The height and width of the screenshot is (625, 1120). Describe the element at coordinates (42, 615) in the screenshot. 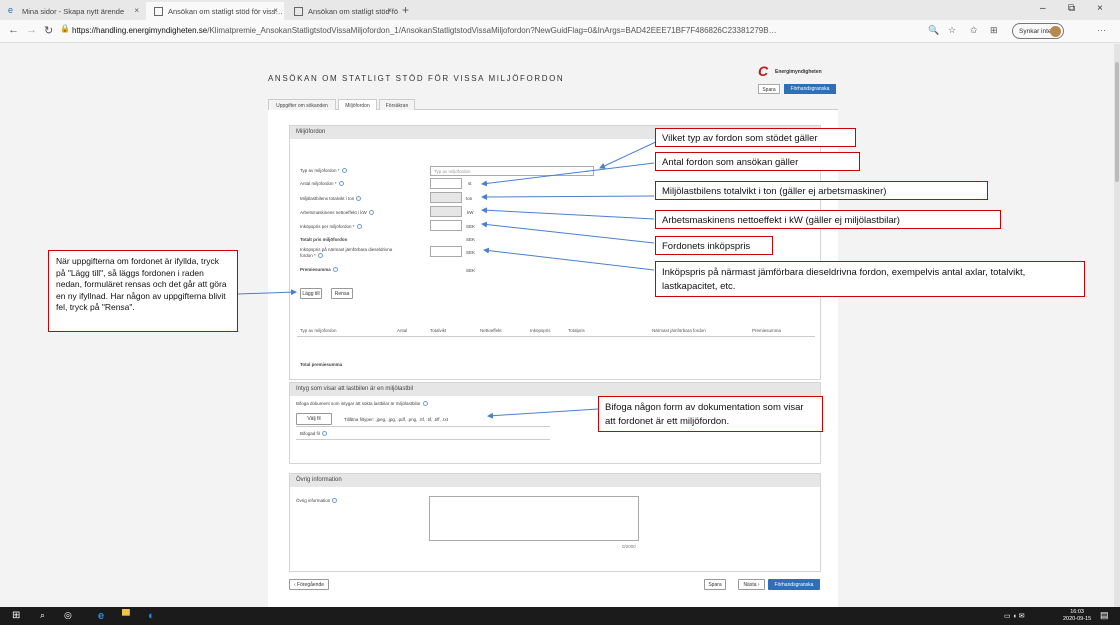

I see `search-icon: ⌕` at that location.